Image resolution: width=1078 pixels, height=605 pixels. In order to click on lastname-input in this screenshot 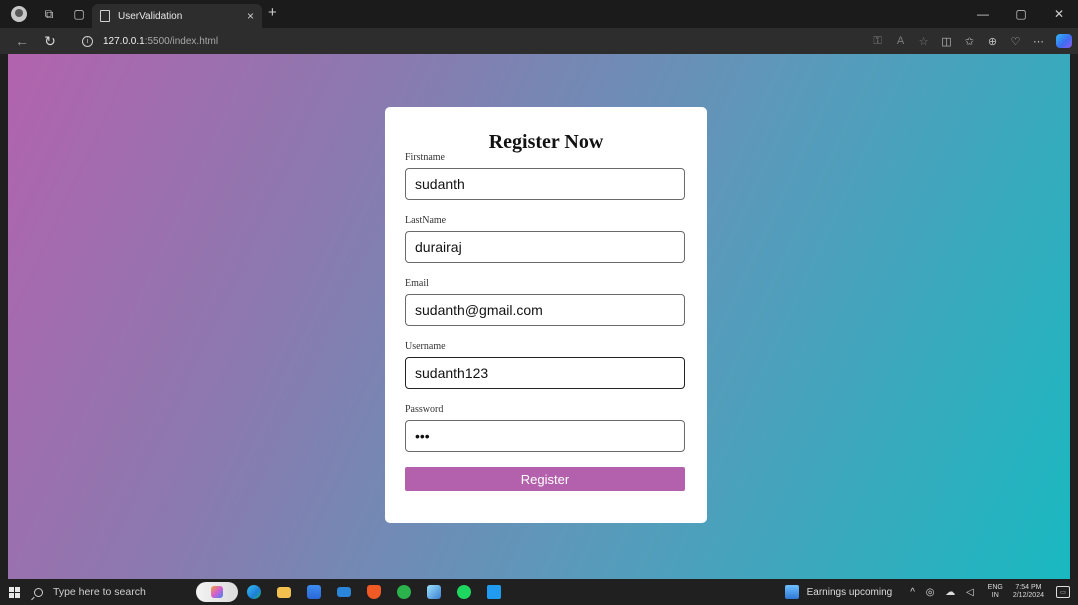, I will do `click(545, 247)`.